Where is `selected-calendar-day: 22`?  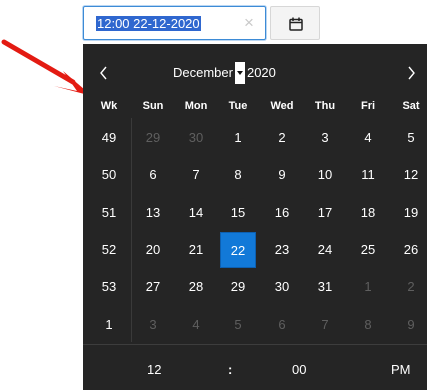
selected-calendar-day: 22 is located at coordinates (238, 250).